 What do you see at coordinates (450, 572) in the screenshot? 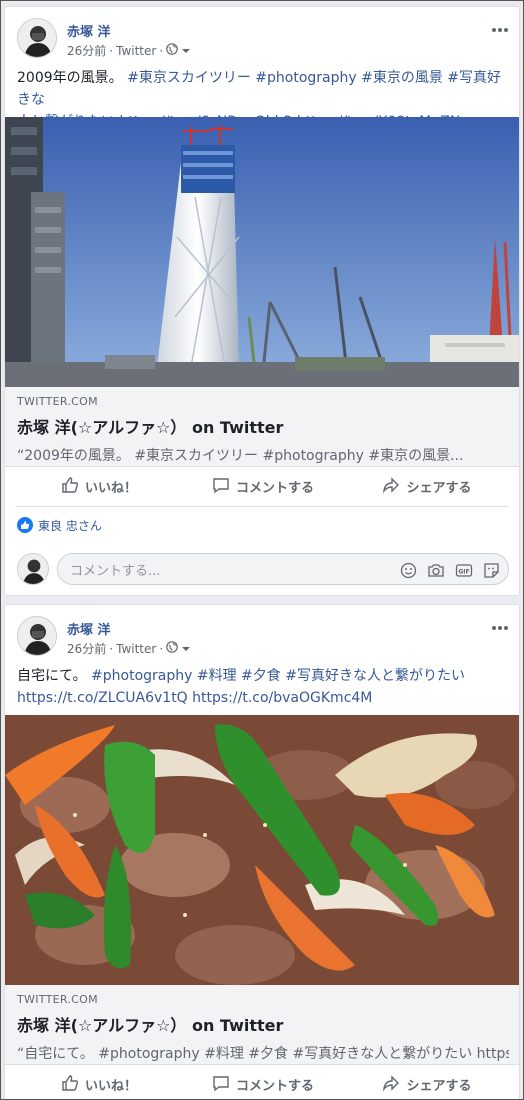
I see `comment-tools: GIF` at bounding box center [450, 572].